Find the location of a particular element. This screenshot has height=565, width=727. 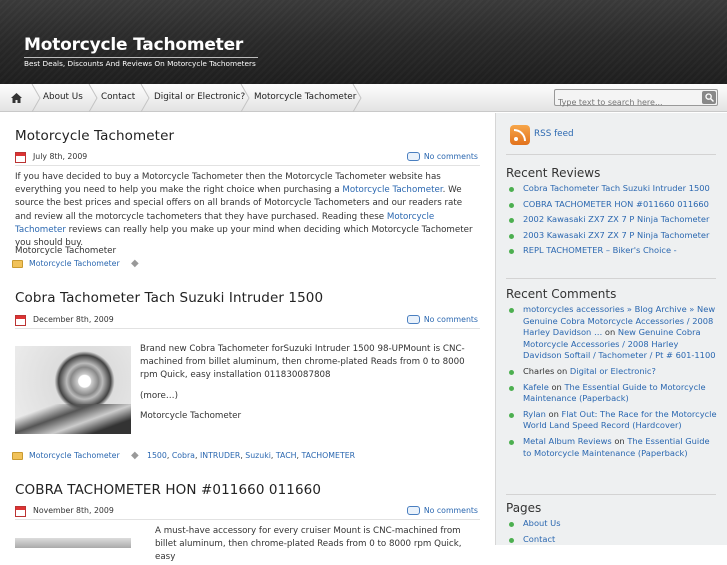

search-box is located at coordinates (636, 99).